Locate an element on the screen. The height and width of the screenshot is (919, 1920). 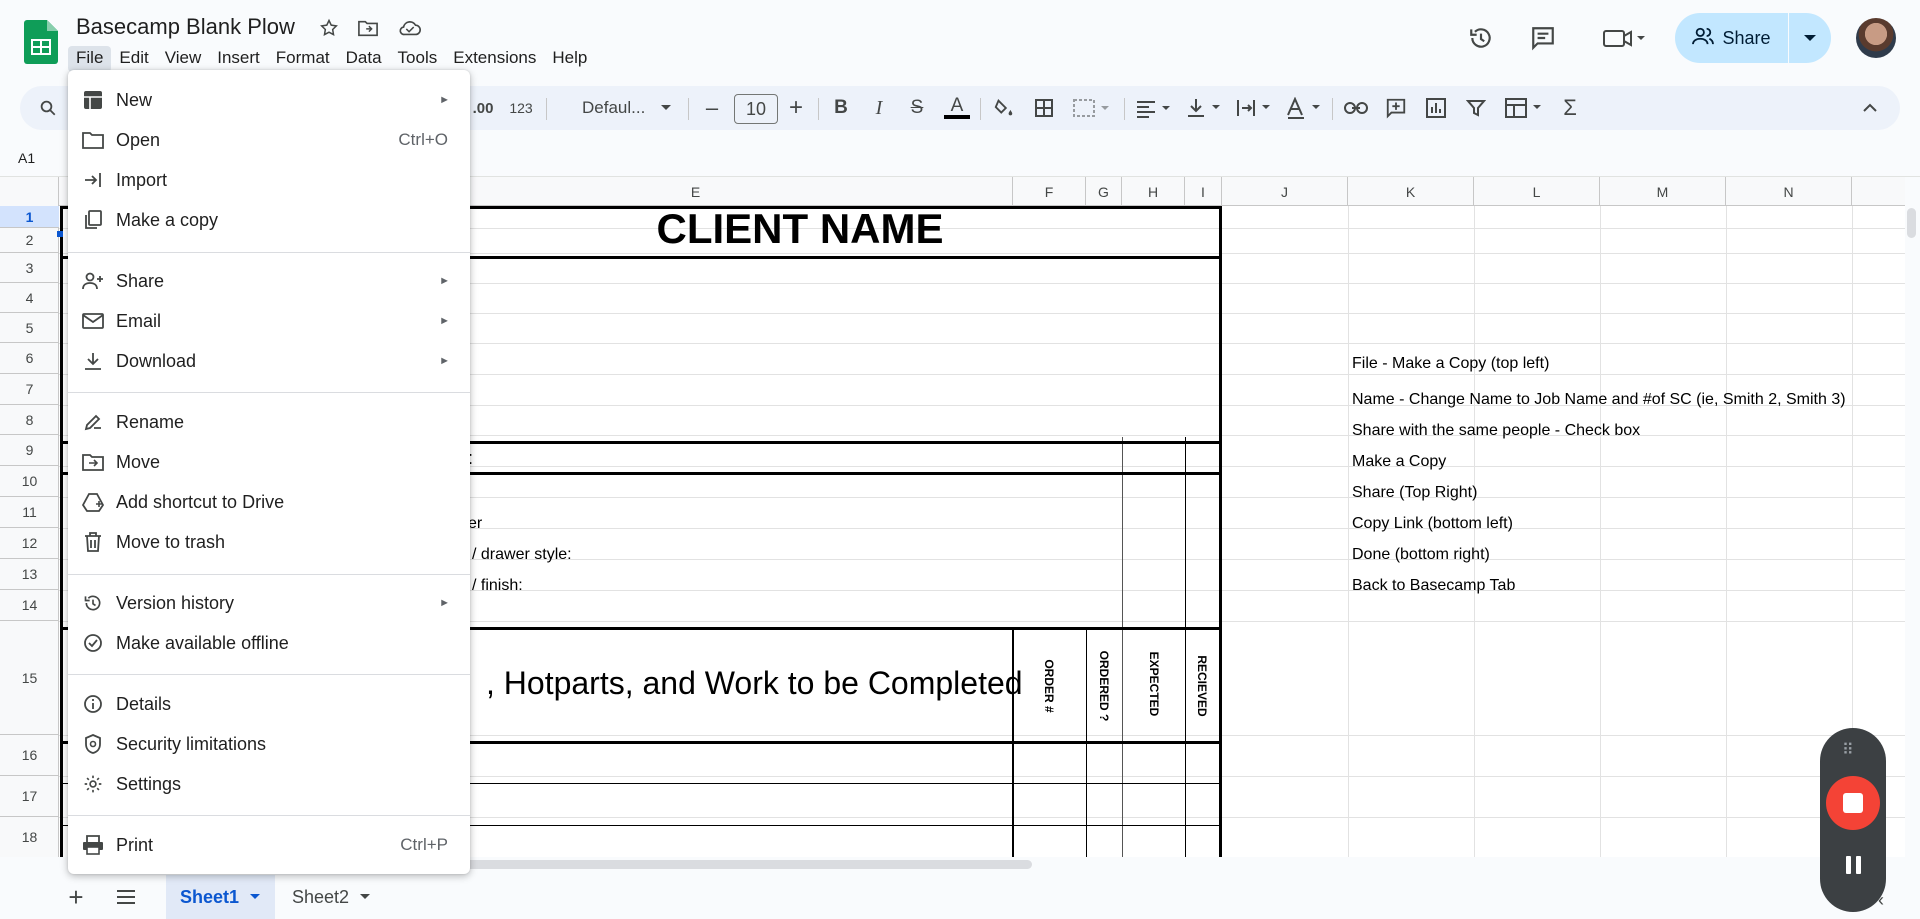
menu-item-open: Open Ctrl+O is located at coordinates (269, 140).